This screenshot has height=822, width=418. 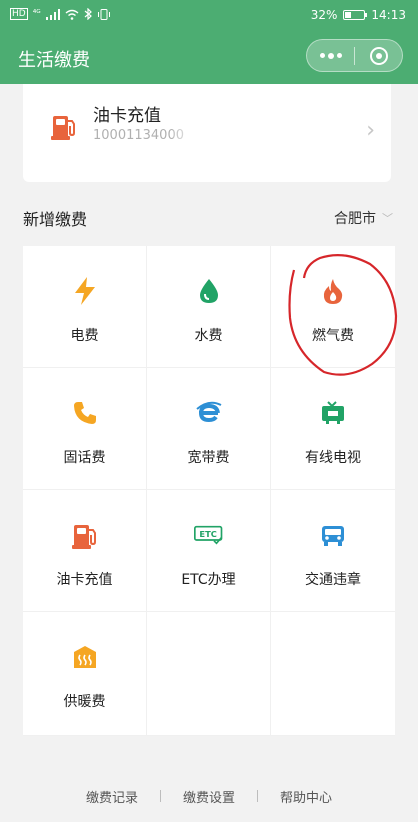 What do you see at coordinates (333, 336) in the screenshot?
I see `service-label: 燃气费` at bounding box center [333, 336].